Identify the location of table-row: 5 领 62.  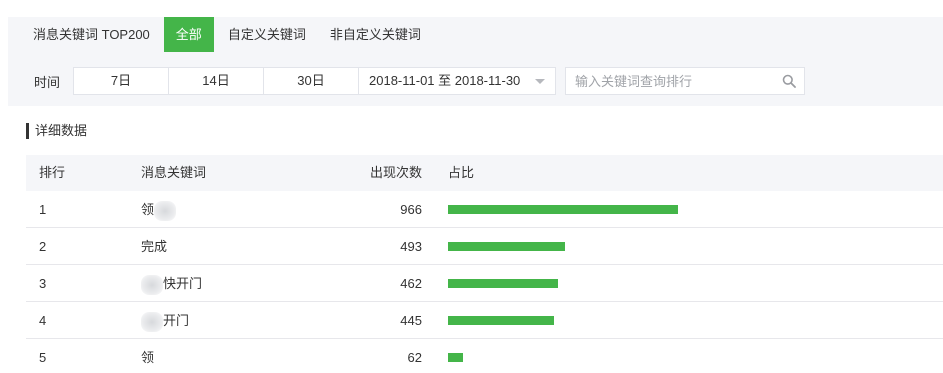
(484, 356).